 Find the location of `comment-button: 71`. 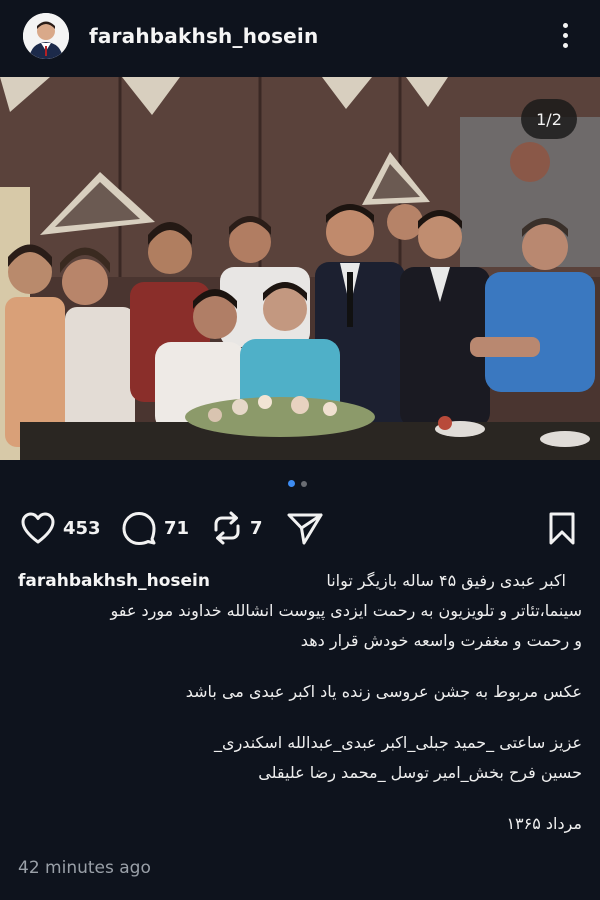

comment-button: 71 is located at coordinates (155, 528).